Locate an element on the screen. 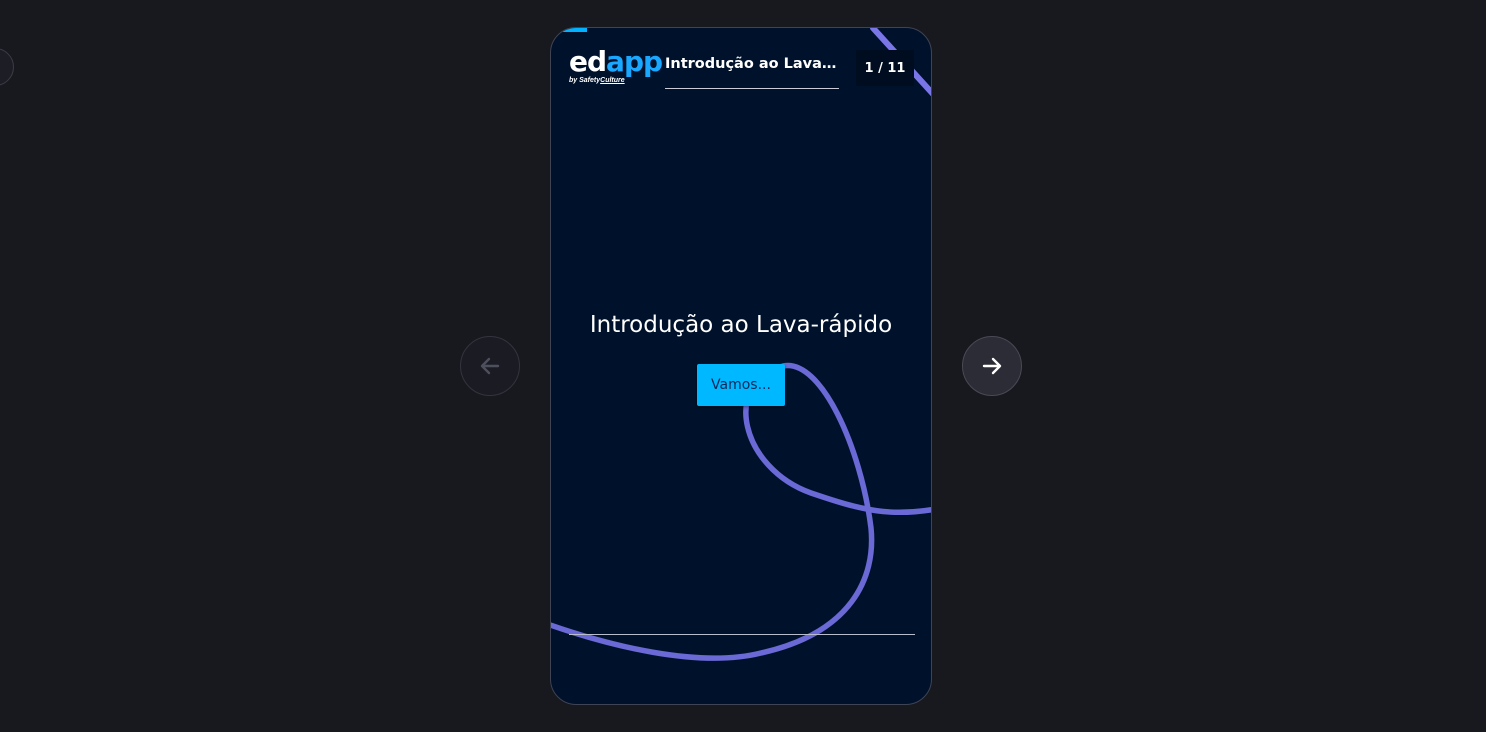  side-panel-toggle-button is located at coordinates (7, 67).